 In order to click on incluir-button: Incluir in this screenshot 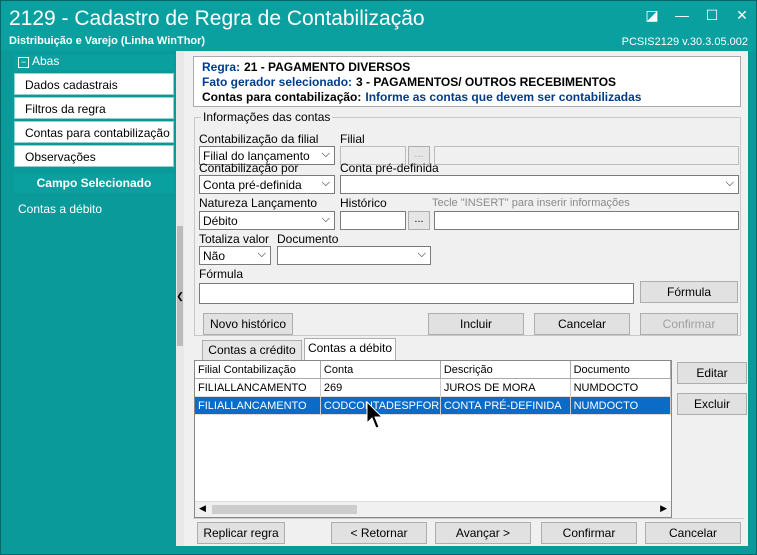, I will do `click(476, 324)`.